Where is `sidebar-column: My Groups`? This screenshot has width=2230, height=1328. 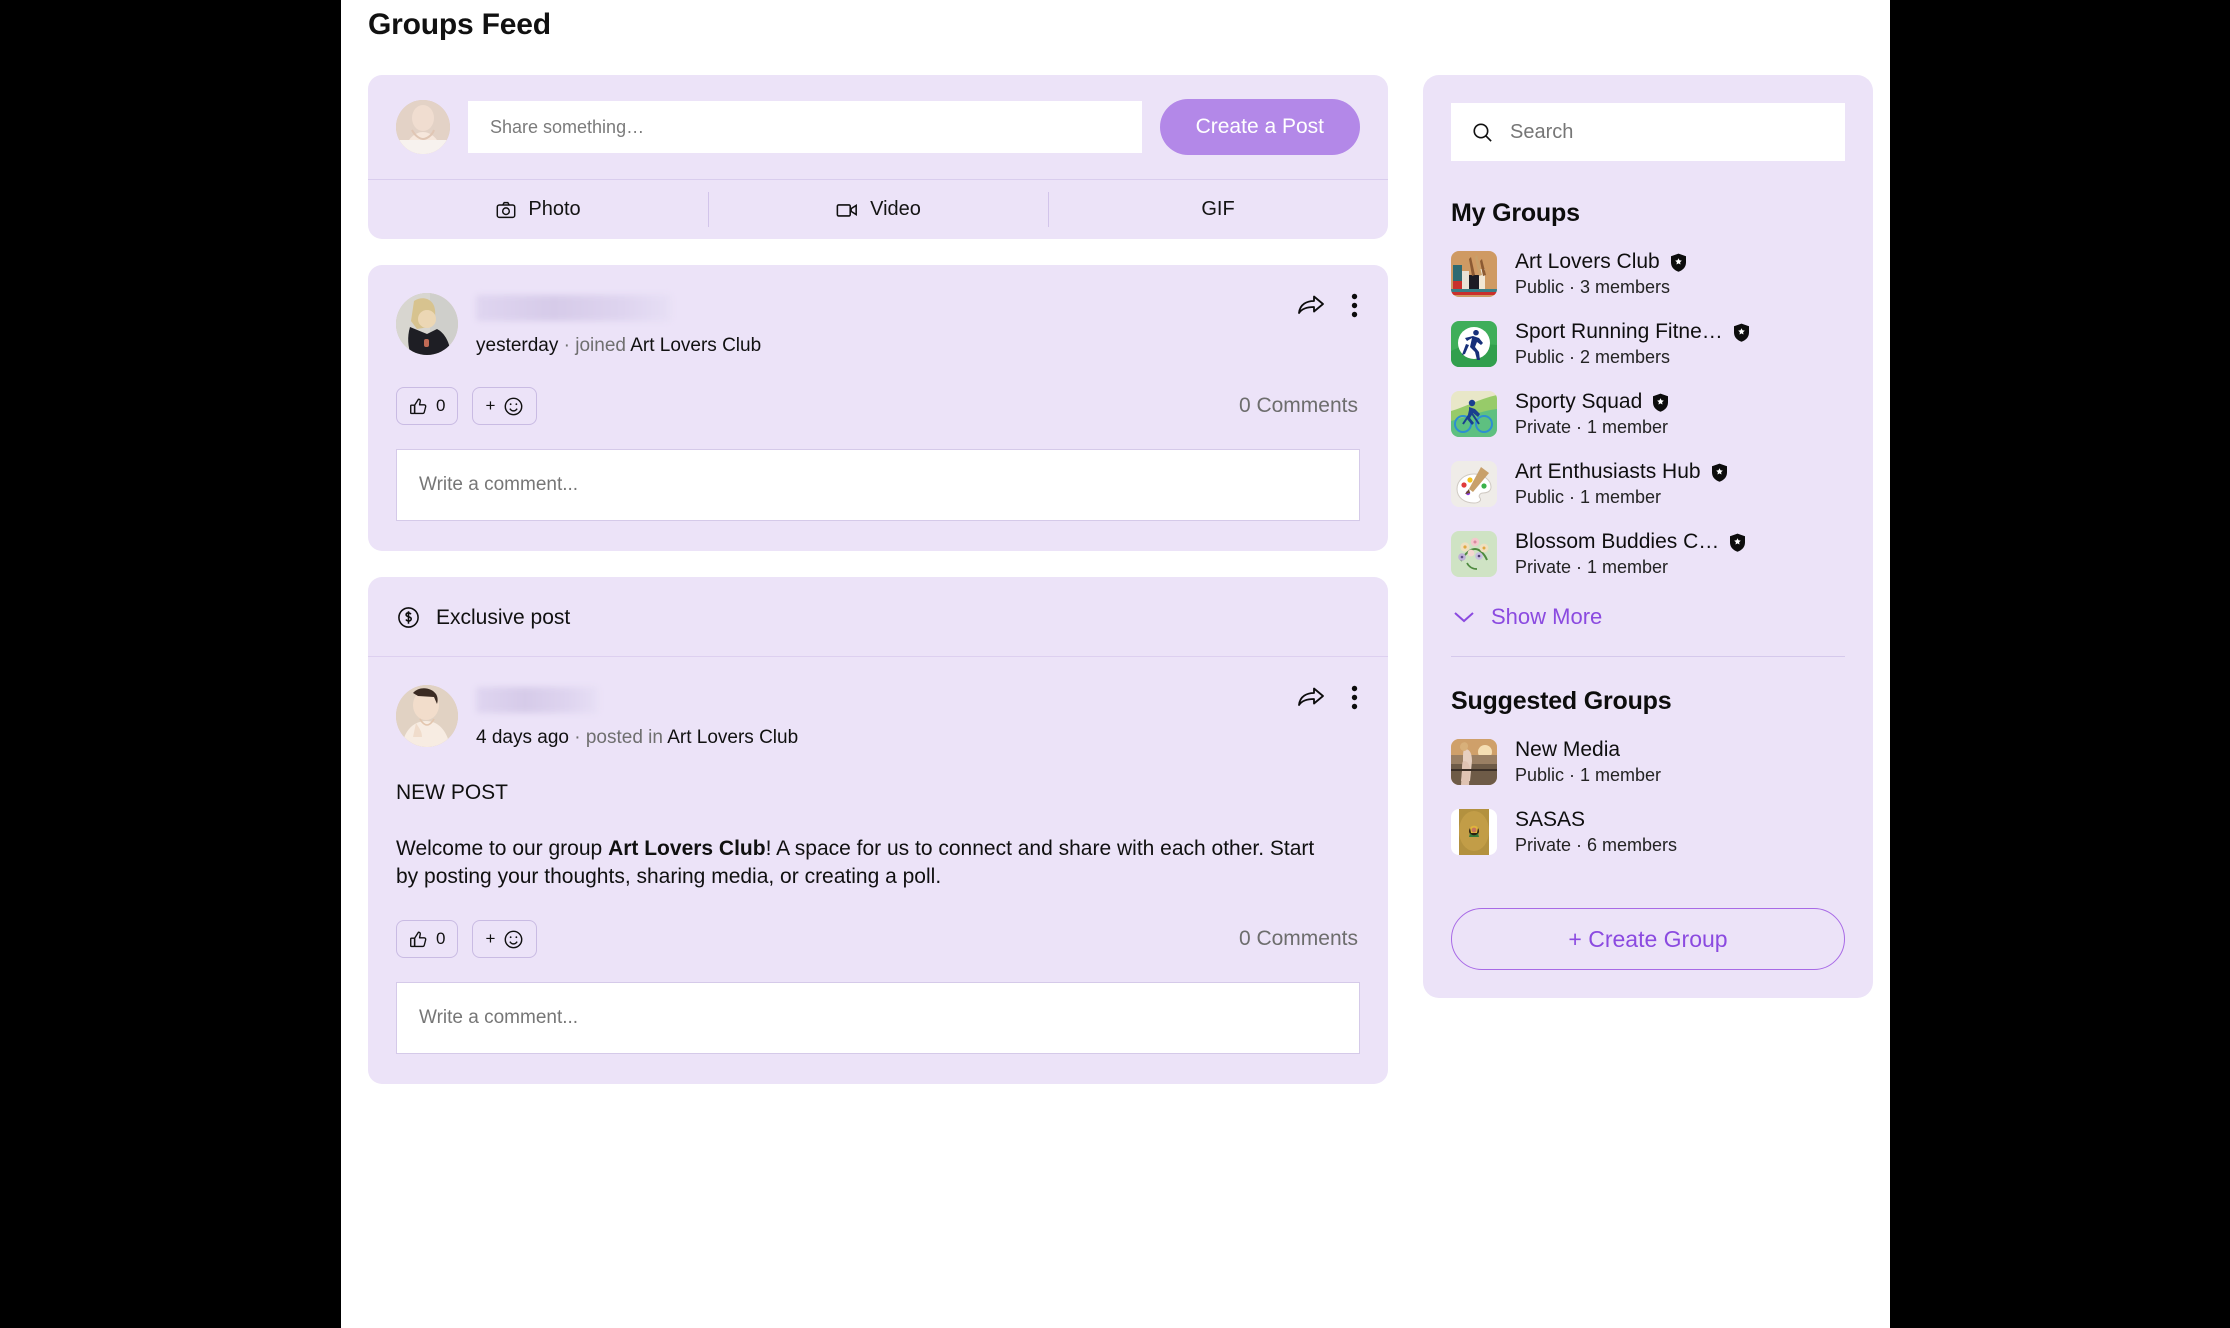
sidebar-column: My Groups is located at coordinates (1648, 536).